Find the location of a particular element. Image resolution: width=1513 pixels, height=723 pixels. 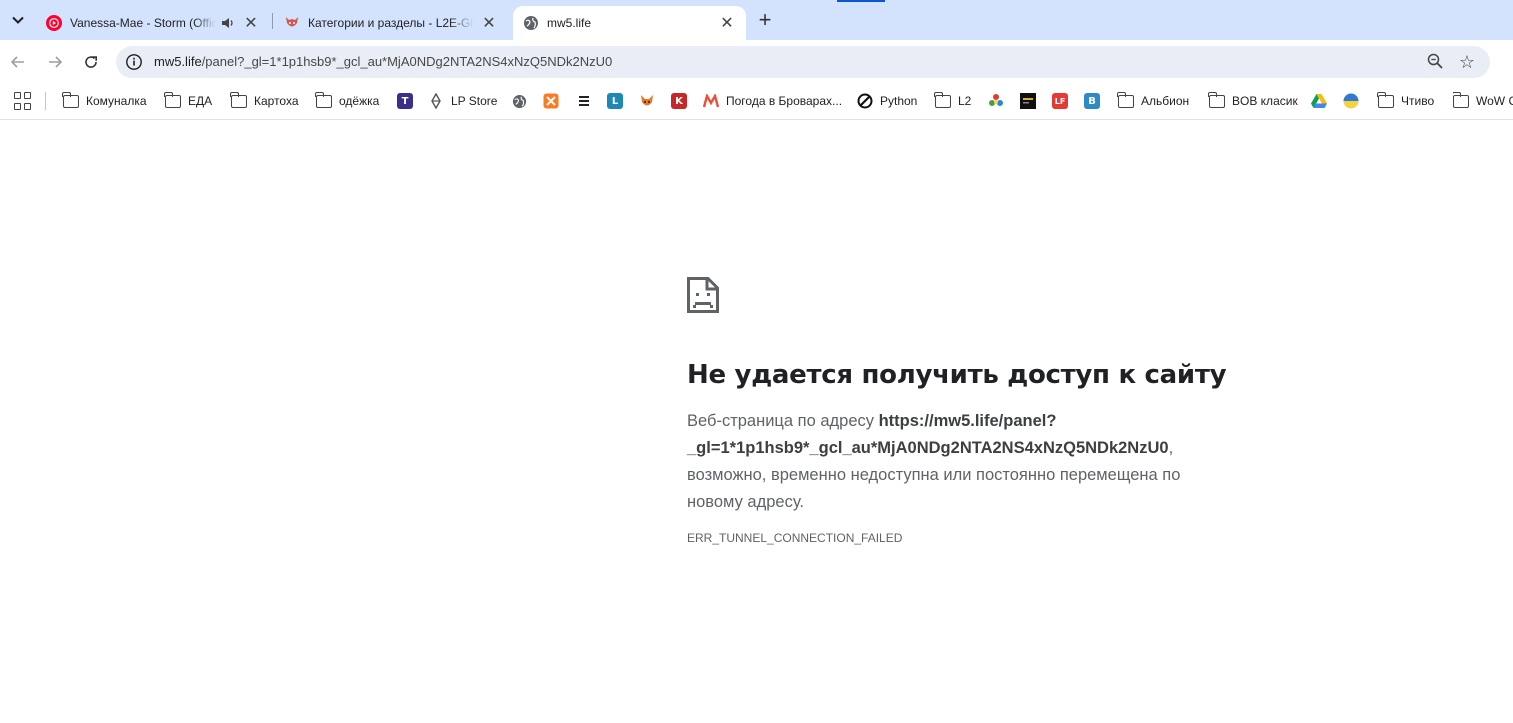

site-info-icon is located at coordinates (134, 62).